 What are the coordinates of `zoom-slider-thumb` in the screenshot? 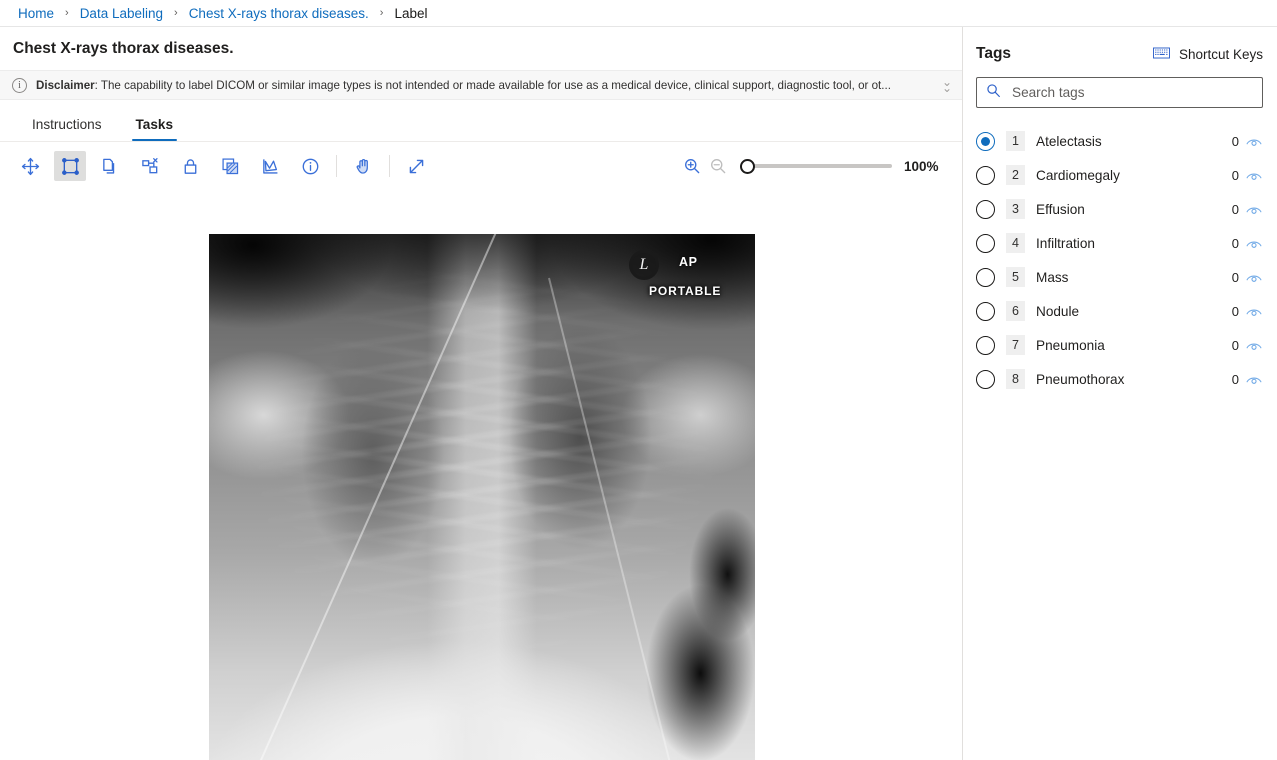 It's located at (747, 166).